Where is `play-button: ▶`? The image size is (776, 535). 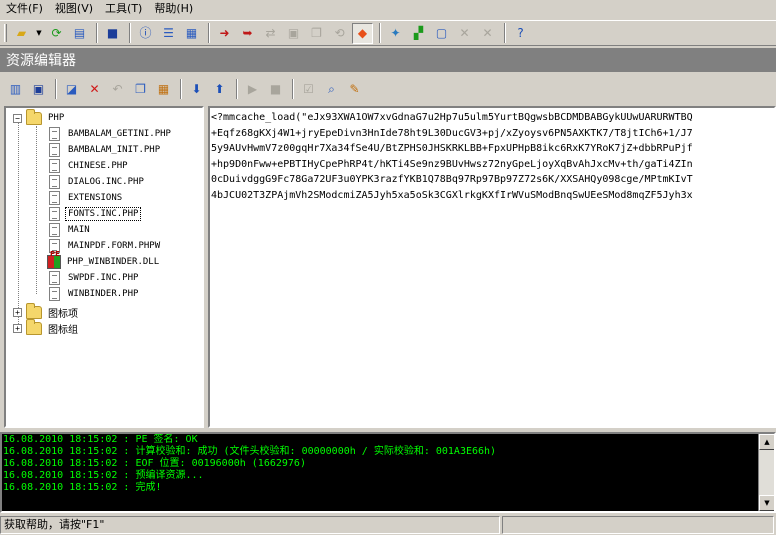
play-button: ▶ is located at coordinates (252, 89).